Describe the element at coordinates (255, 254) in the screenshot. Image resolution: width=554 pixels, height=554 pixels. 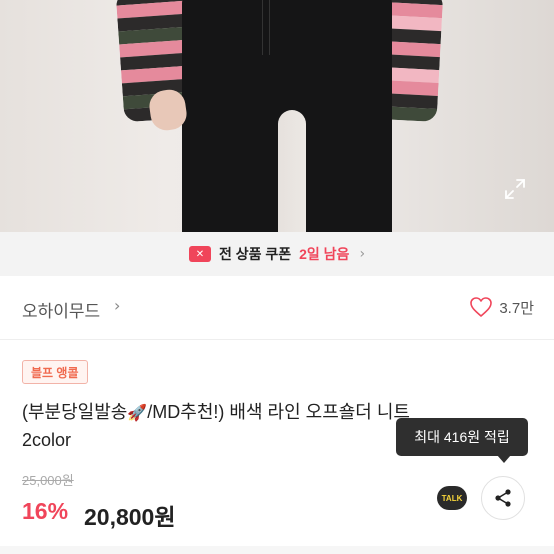
I see `coupon-label: 전 상품 쿠폰` at that location.